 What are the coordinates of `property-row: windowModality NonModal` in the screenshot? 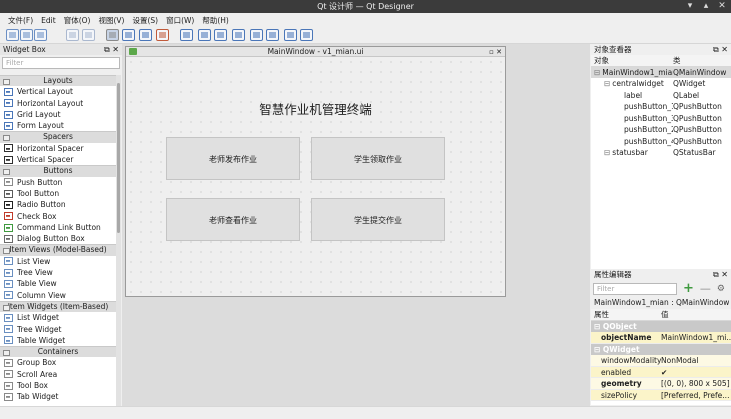 It's located at (661, 361).